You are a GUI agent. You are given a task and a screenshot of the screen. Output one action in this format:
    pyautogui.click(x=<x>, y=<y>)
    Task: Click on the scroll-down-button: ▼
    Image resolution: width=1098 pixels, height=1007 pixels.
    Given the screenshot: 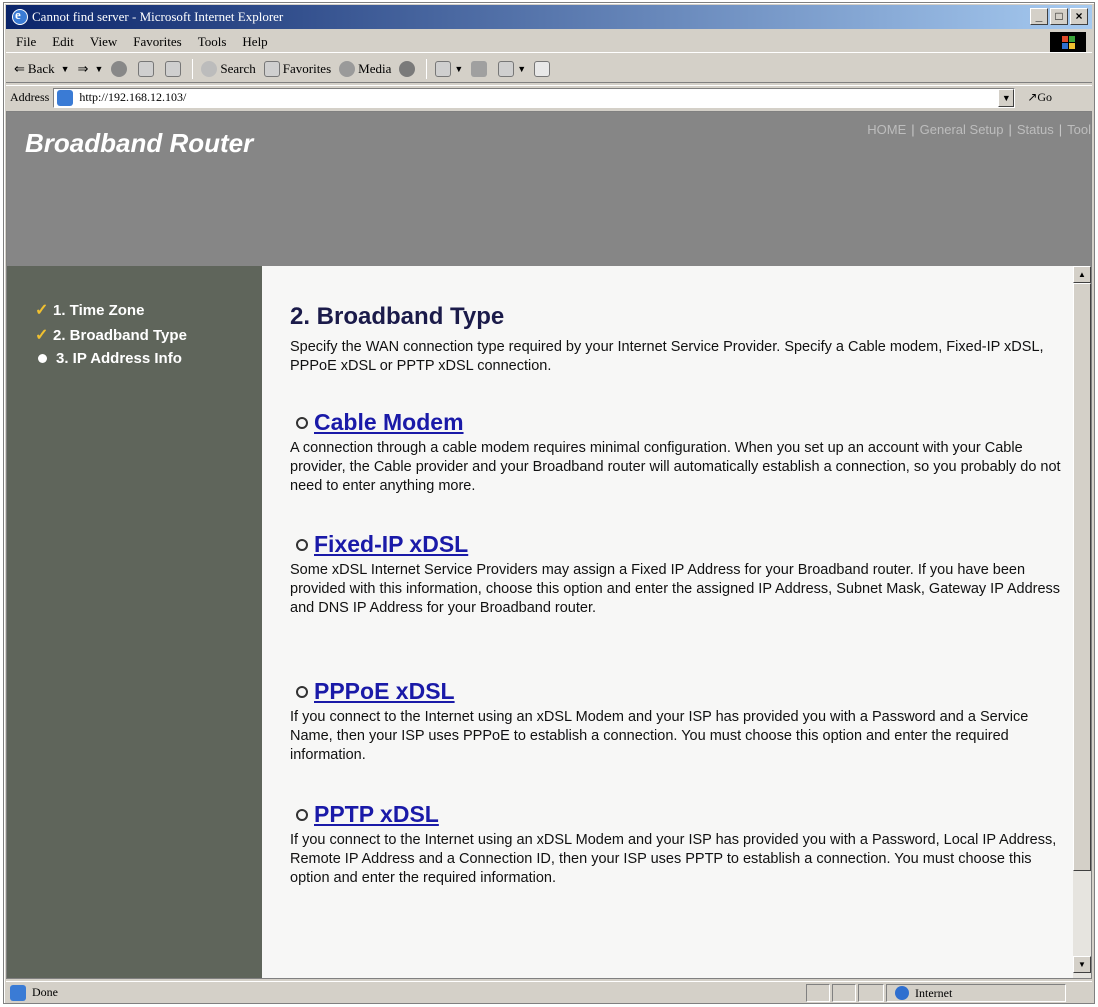 What is the action you would take?
    pyautogui.click(x=1082, y=964)
    